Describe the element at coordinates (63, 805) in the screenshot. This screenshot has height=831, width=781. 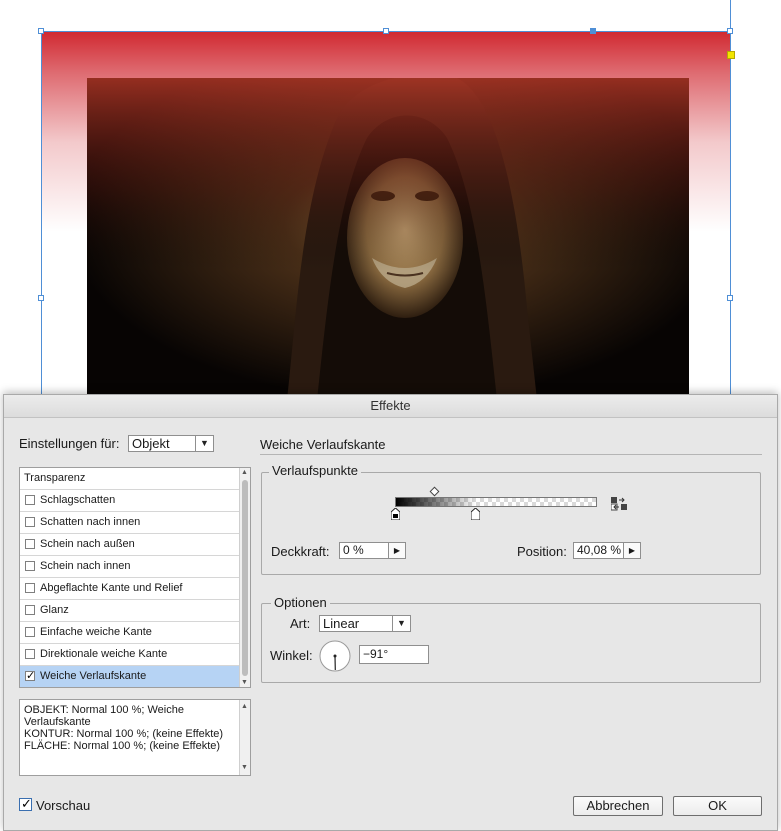
I see `preview-label: Vorschau` at that location.